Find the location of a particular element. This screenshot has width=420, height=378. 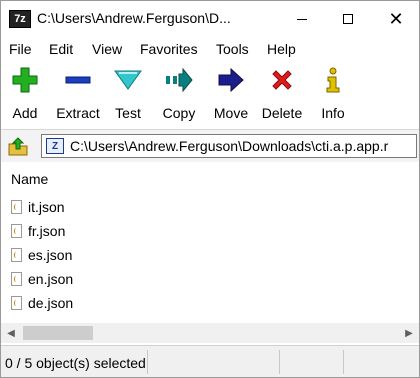

close-button: ✕ is located at coordinates (396, 19).